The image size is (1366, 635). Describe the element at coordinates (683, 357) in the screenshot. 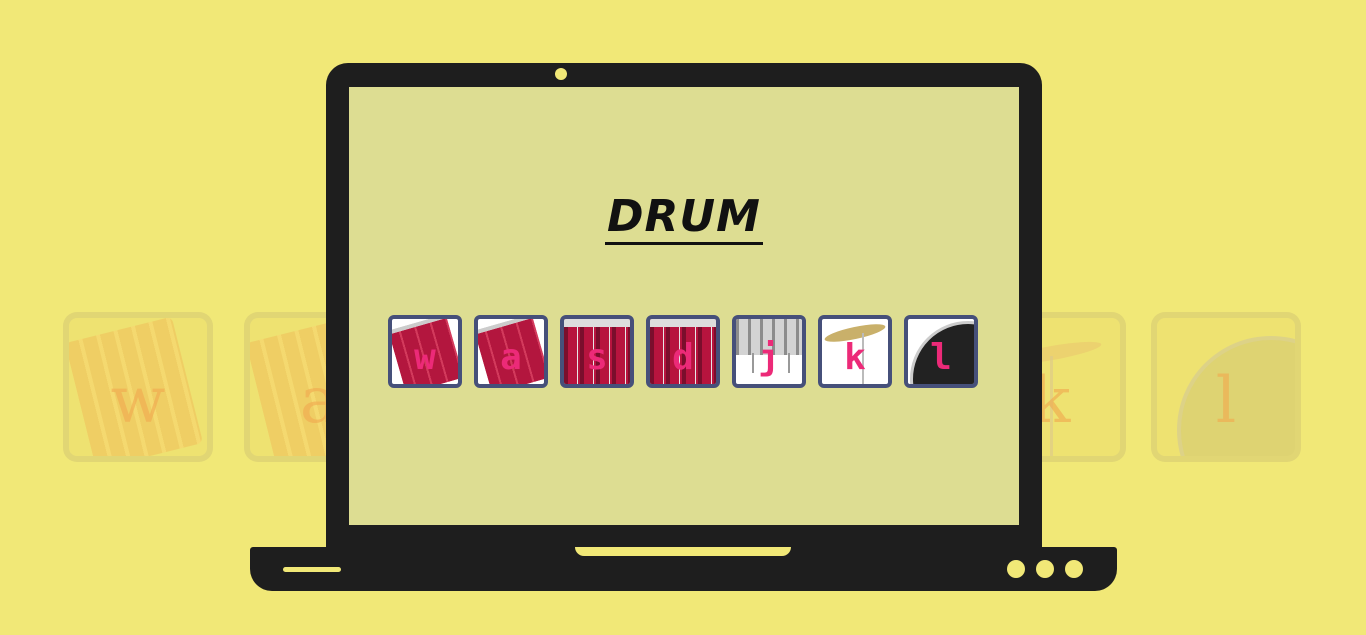

I see `key-letter: d` at that location.